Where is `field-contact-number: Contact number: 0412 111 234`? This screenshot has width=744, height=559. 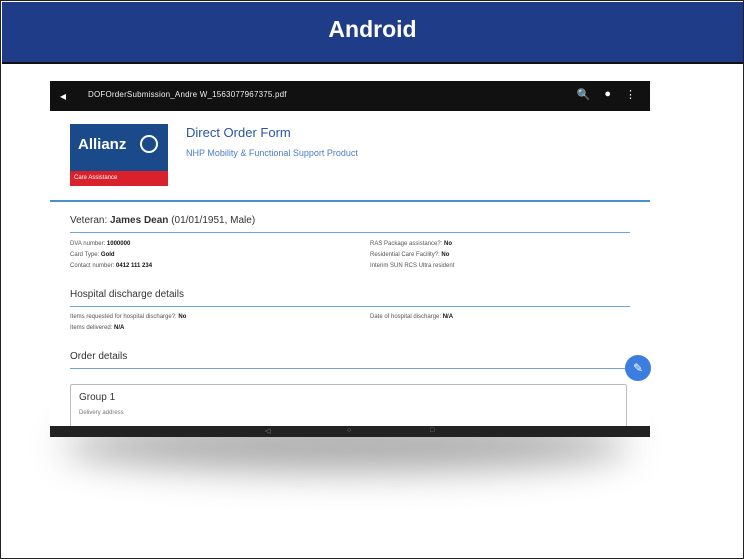 field-contact-number: Contact number: 0412 111 234 is located at coordinates (111, 266).